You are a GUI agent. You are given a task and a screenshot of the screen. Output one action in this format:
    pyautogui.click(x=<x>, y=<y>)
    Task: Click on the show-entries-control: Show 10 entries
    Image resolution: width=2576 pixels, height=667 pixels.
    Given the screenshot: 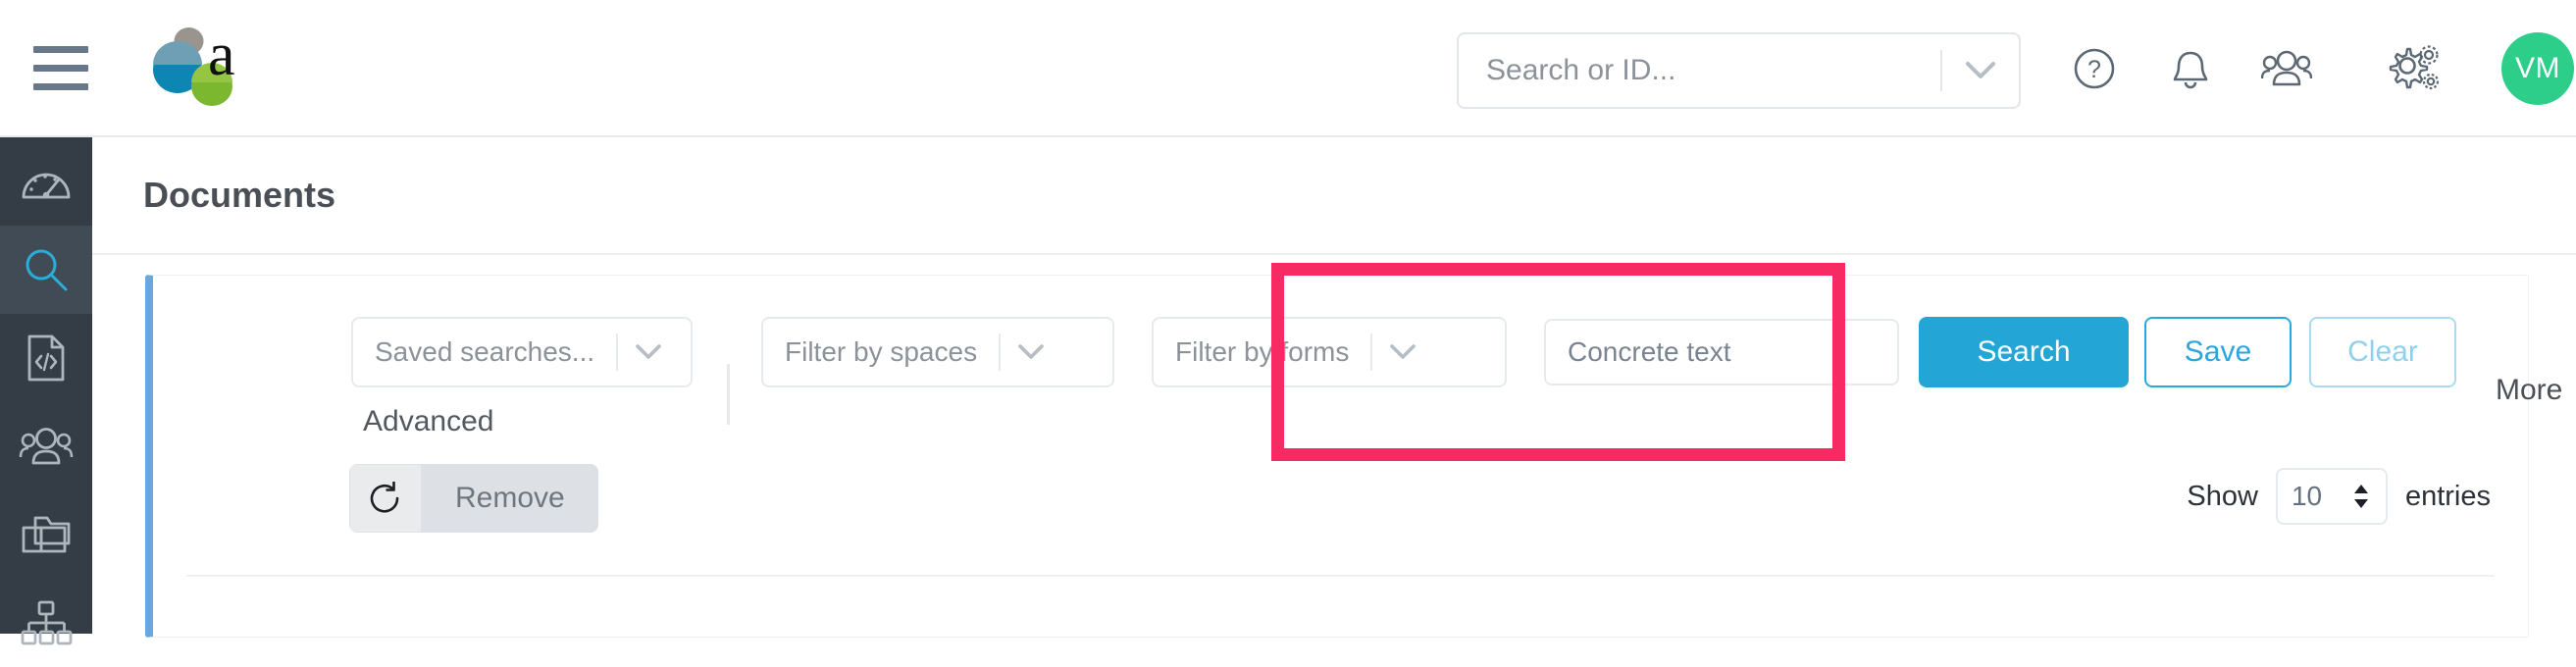 What is the action you would take?
    pyautogui.click(x=2339, y=496)
    